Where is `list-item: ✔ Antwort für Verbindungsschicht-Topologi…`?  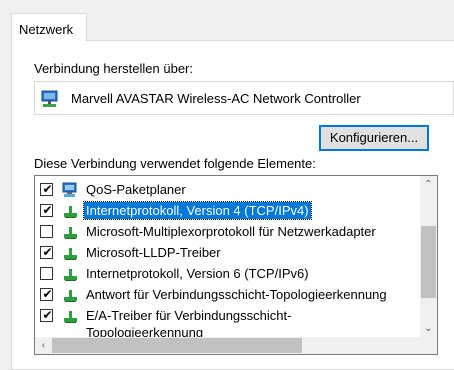 list-item: ✔ Antwort für Verbindungsschicht-Topologi… is located at coordinates (220, 294).